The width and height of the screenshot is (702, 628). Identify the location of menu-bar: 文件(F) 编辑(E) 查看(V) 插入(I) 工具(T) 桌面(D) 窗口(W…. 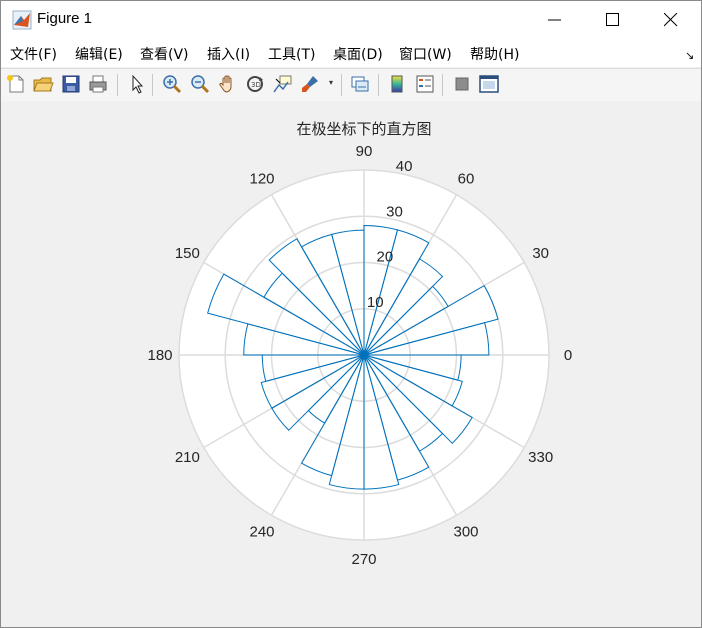
(351, 53).